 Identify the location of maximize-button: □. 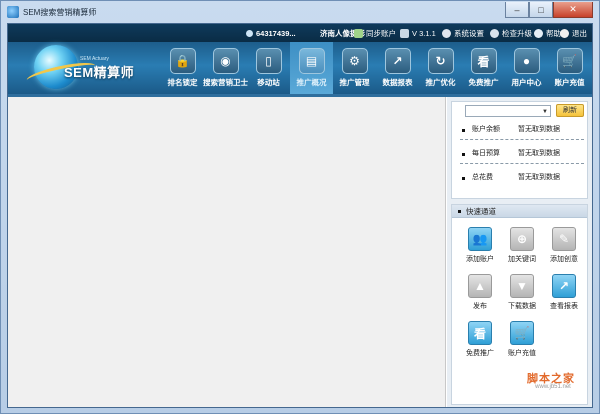
(541, 10).